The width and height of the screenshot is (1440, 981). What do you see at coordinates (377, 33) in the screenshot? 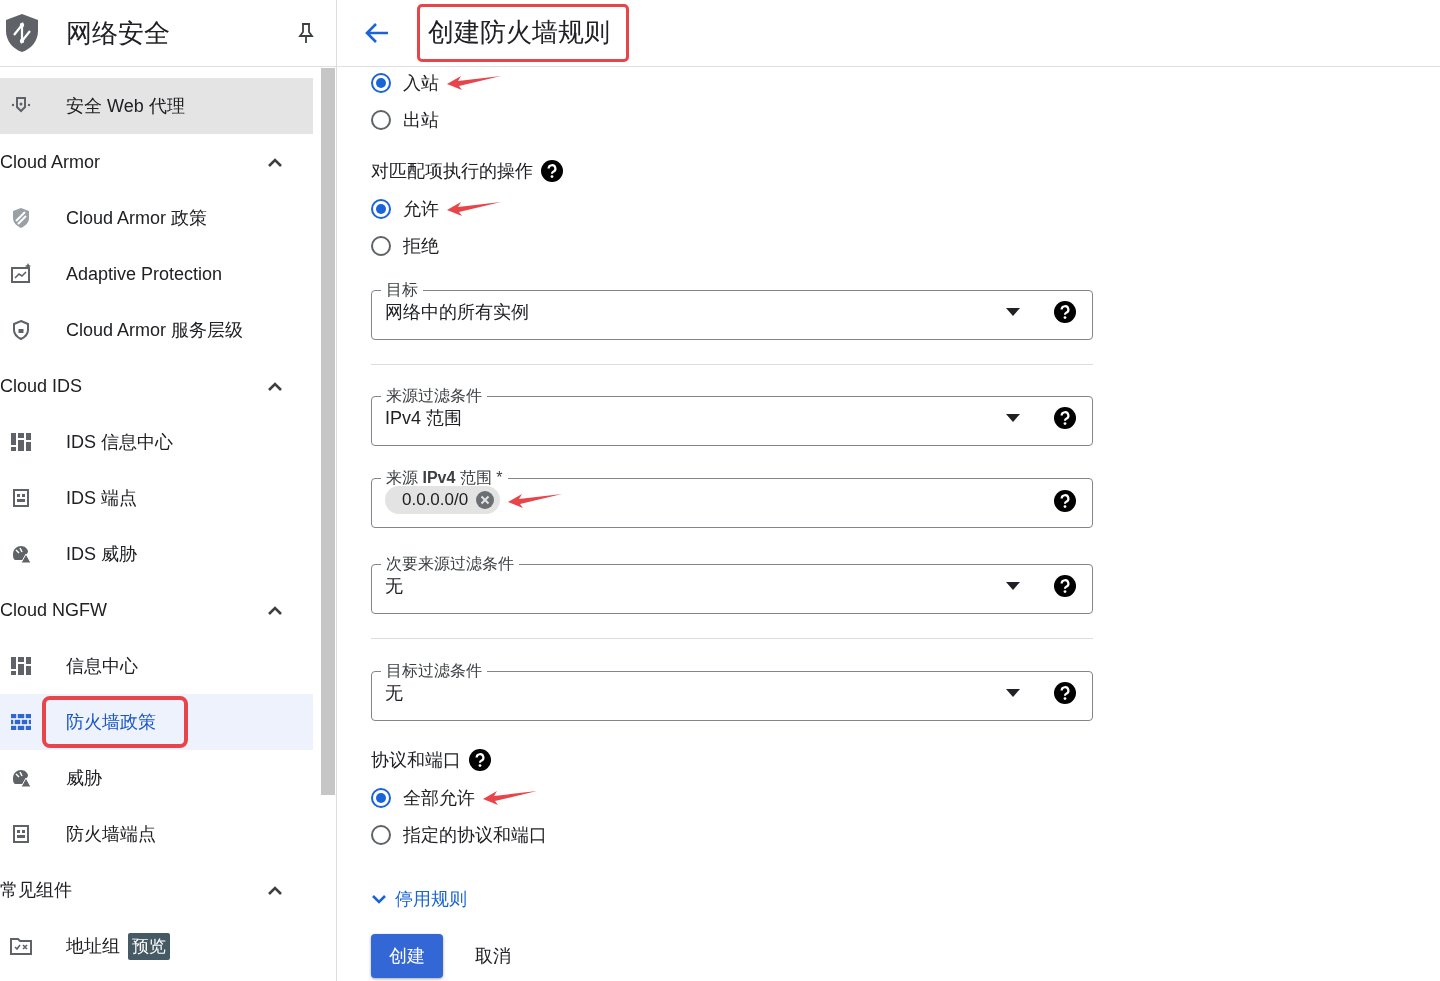
I see `back-arrow-icon` at bounding box center [377, 33].